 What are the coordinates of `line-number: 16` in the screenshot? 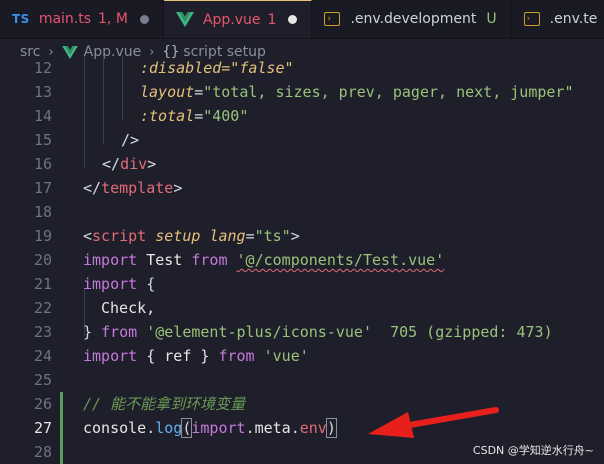 It's located at (42, 164).